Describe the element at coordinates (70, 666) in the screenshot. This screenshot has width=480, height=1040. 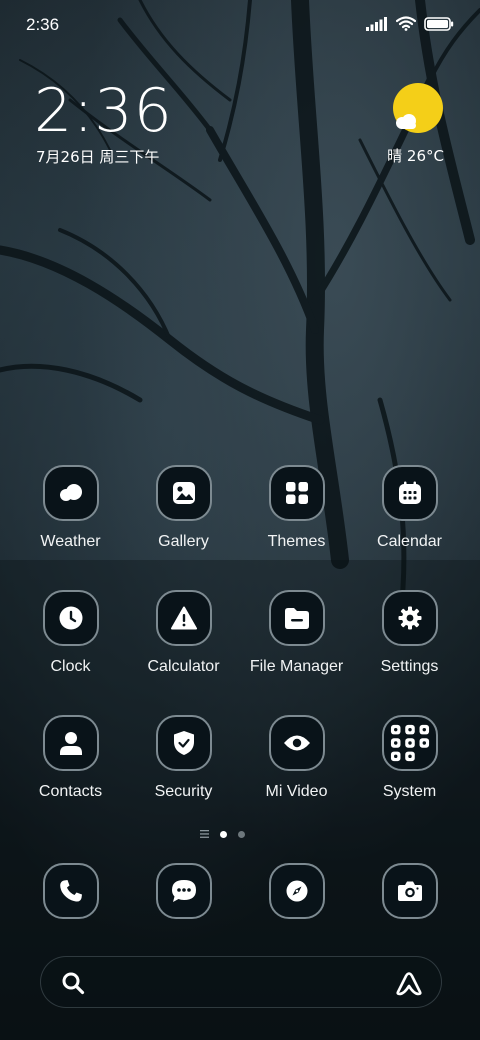
I see `app-label: Clock` at that location.